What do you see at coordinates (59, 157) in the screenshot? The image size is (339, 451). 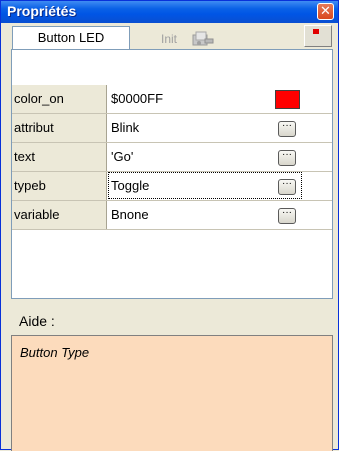 I see `property-key: text` at bounding box center [59, 157].